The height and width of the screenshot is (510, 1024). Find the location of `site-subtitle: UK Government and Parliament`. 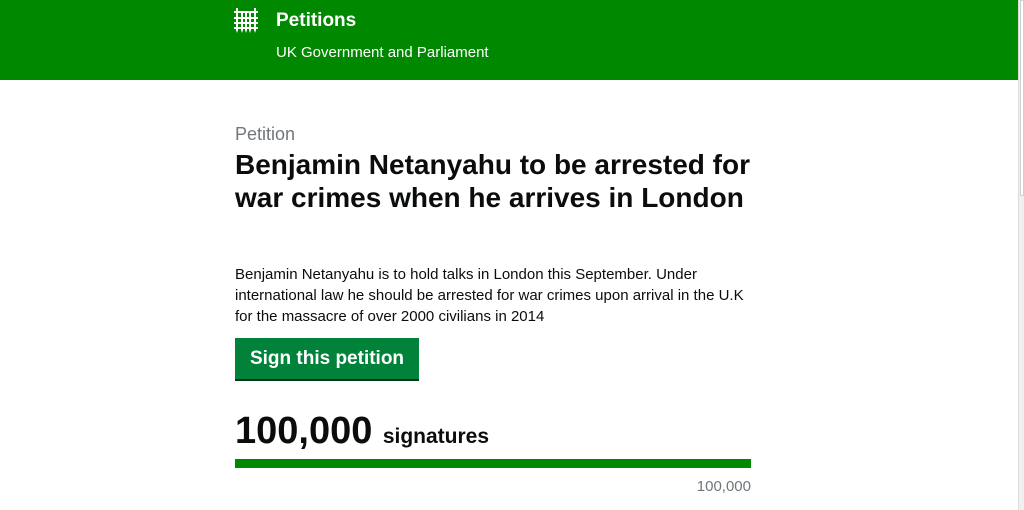

site-subtitle: UK Government and Parliament is located at coordinates (382, 52).